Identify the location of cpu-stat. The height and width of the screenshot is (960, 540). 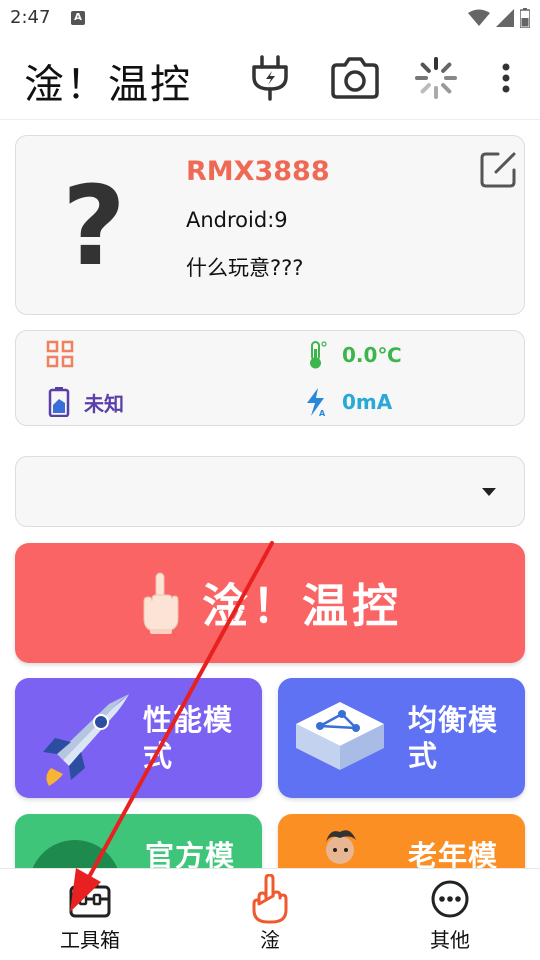
(67, 354).